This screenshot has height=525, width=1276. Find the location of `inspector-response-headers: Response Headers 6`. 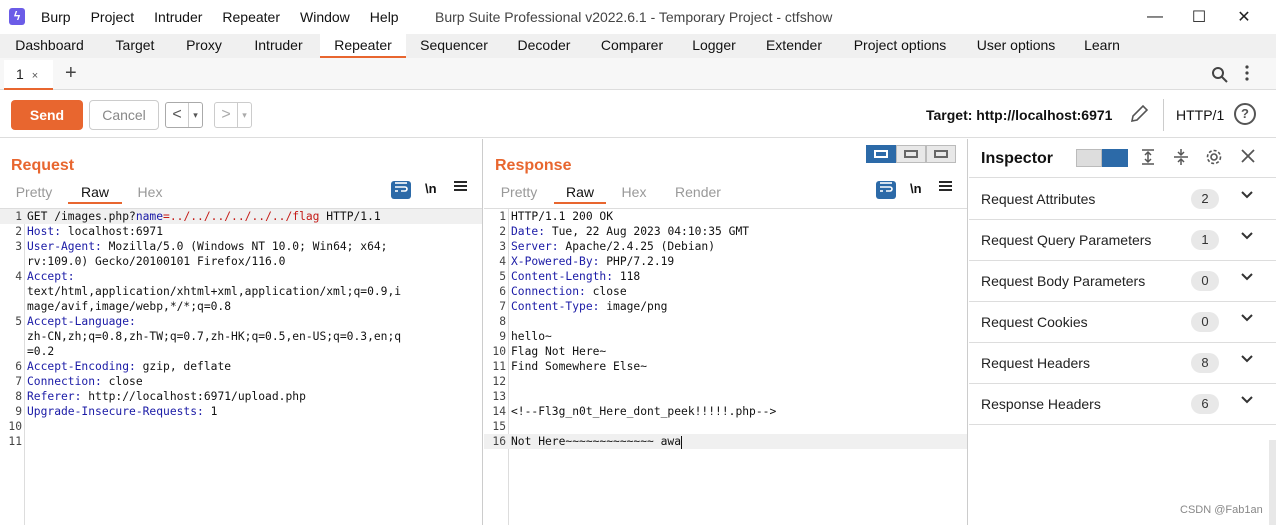

inspector-response-headers: Response Headers 6 is located at coordinates (1122, 404).